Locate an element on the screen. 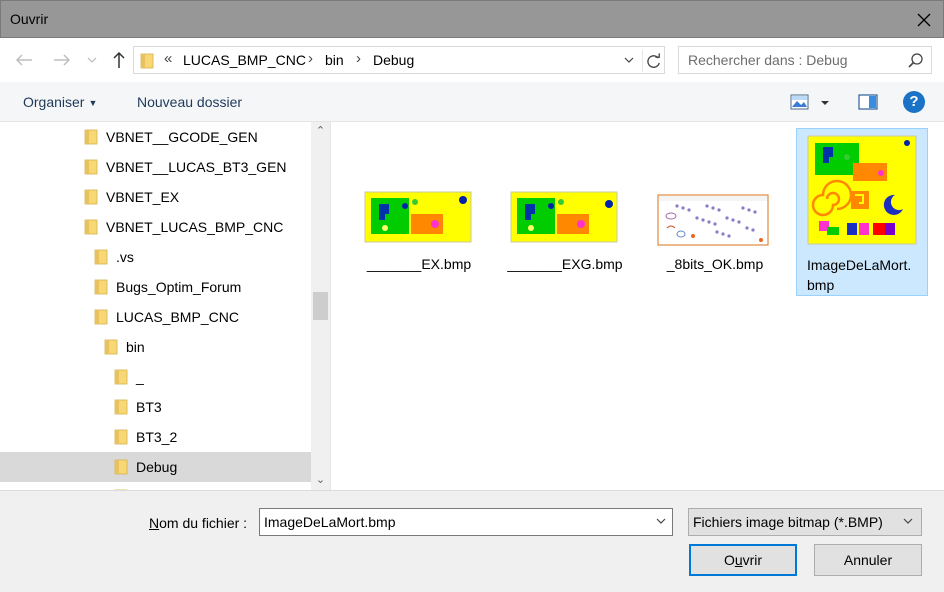 The image size is (944, 592). tree-item-label: Bugs_Optim_Forum is located at coordinates (179, 287).